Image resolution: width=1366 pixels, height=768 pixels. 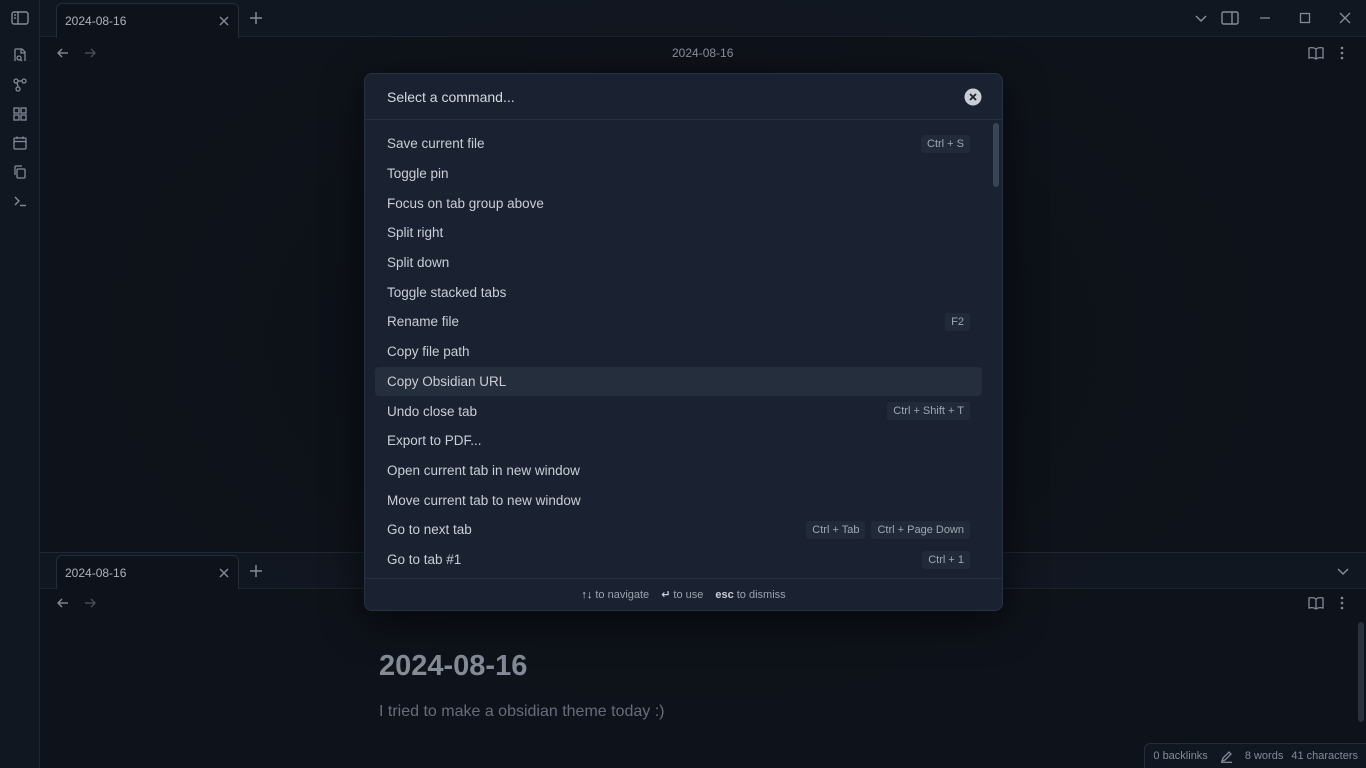 What do you see at coordinates (1264, 756) in the screenshot?
I see `word-count: 8 words` at bounding box center [1264, 756].